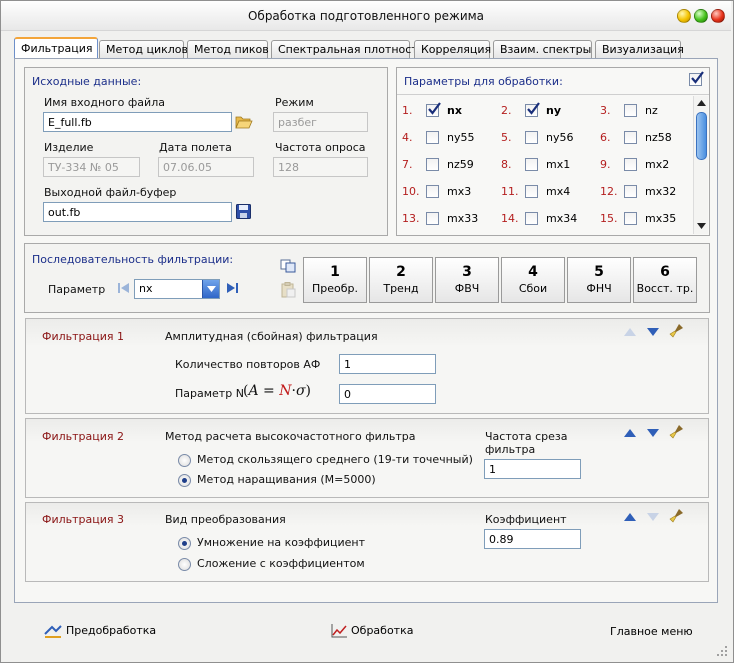  I want to click on filter2-move-down-icon, so click(653, 433).